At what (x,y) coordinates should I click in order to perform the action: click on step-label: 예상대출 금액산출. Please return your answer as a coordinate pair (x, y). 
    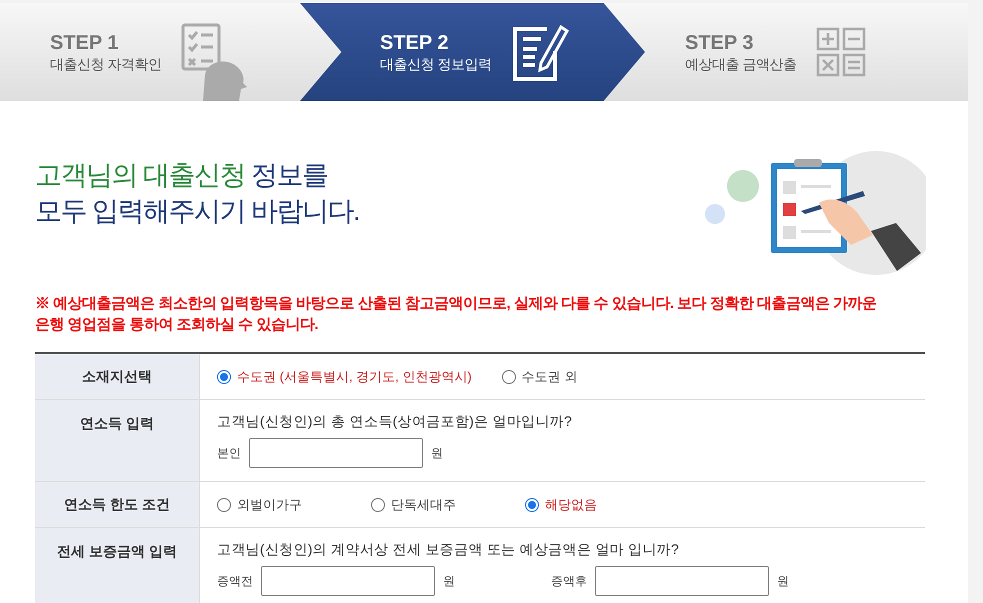
    Looking at the image, I should click on (740, 64).